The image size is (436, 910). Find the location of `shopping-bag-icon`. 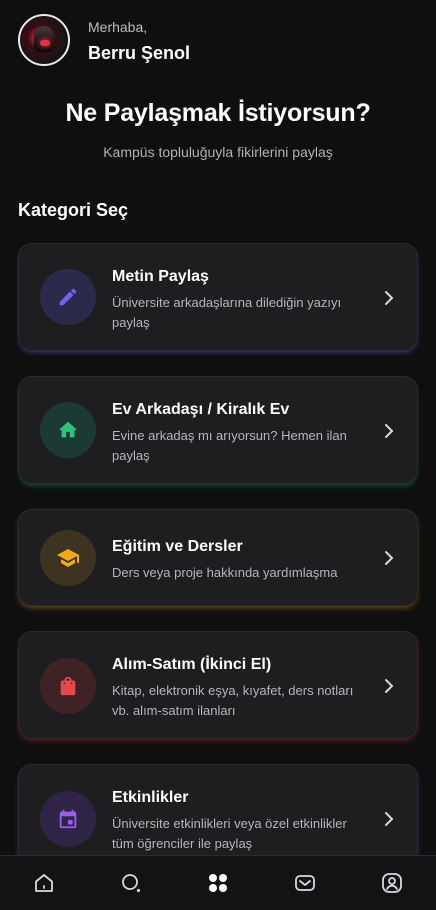

shopping-bag-icon is located at coordinates (68, 686).